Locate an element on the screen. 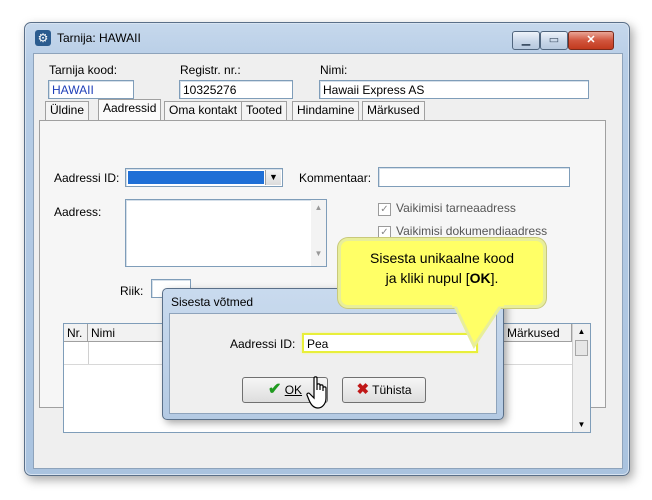  grid-header-nr: Nr. is located at coordinates (76, 333).